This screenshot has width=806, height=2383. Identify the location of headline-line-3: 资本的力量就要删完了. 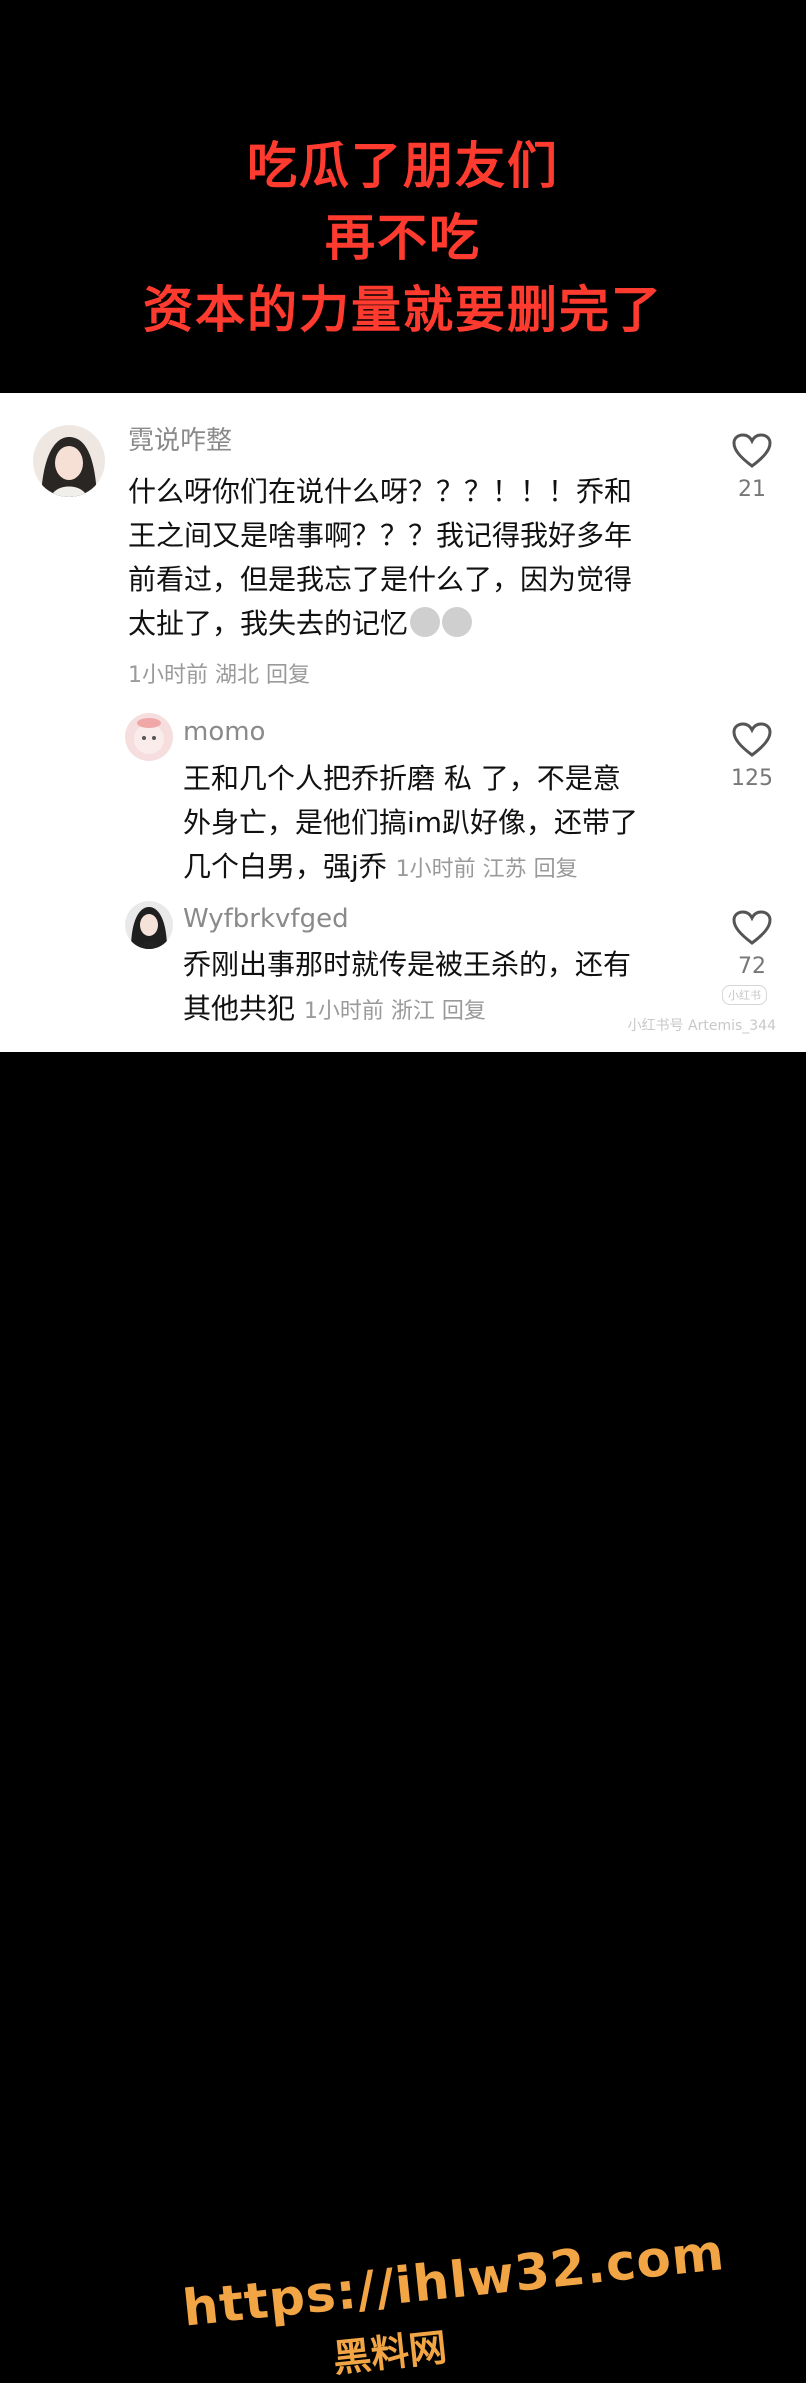
(403, 310).